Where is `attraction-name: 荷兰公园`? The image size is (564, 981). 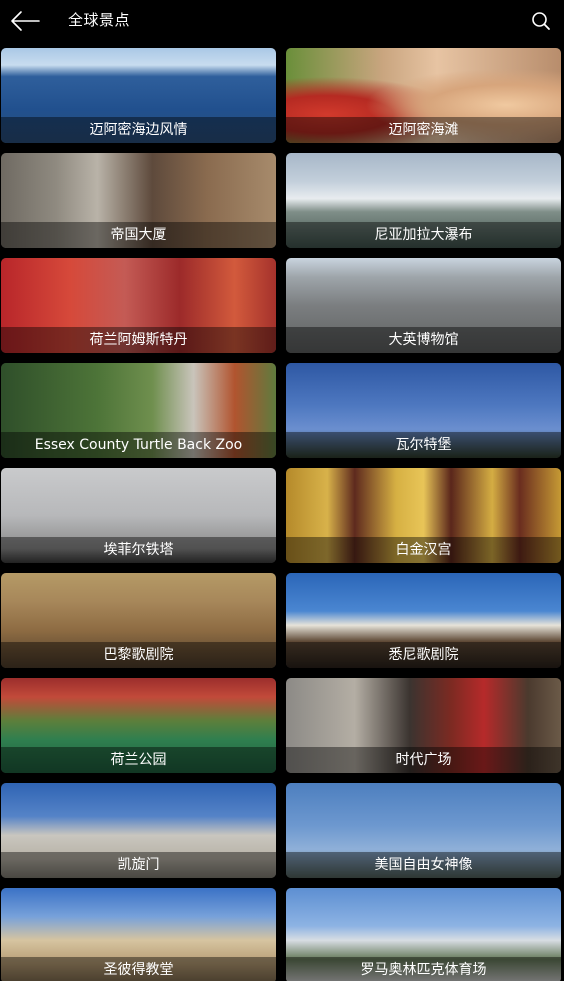 attraction-name: 荷兰公园 is located at coordinates (138, 760).